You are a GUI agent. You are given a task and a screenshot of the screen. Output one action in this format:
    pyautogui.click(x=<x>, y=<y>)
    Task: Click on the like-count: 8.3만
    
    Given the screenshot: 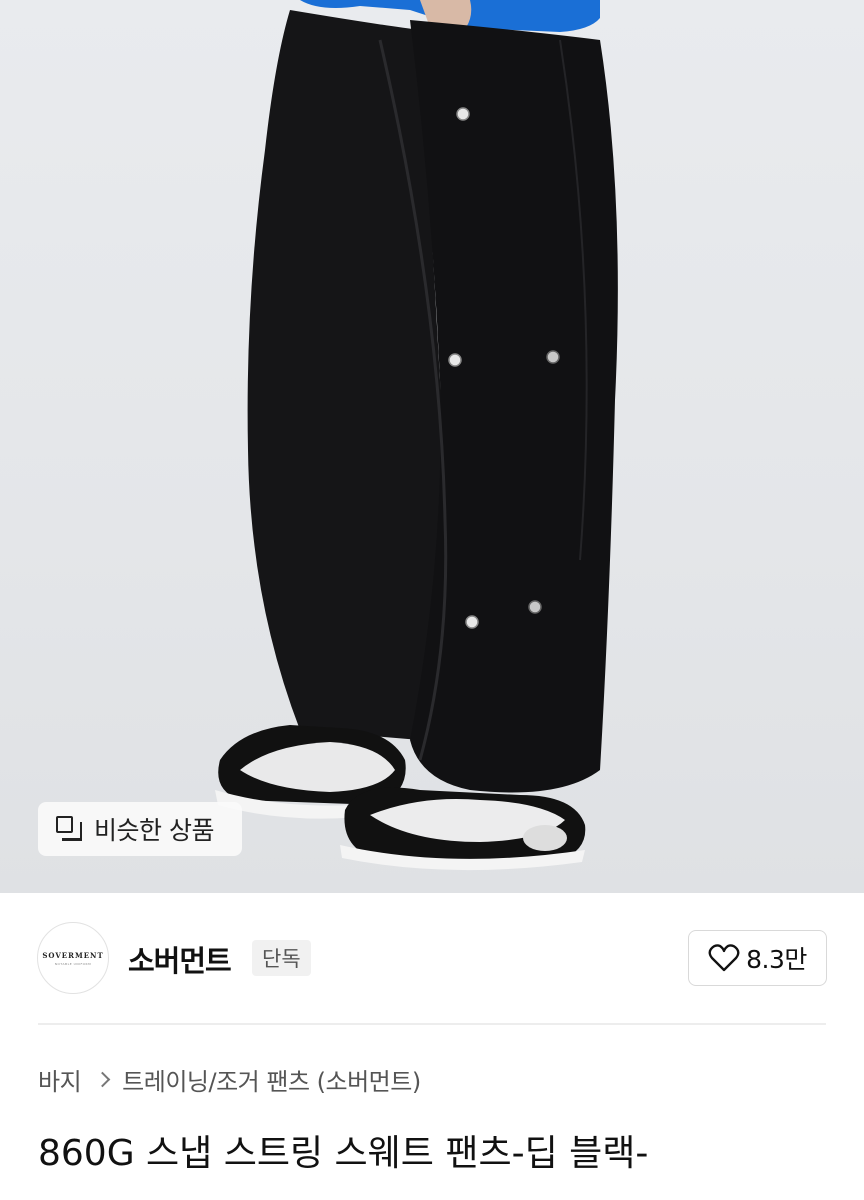 What is the action you would take?
    pyautogui.click(x=776, y=959)
    